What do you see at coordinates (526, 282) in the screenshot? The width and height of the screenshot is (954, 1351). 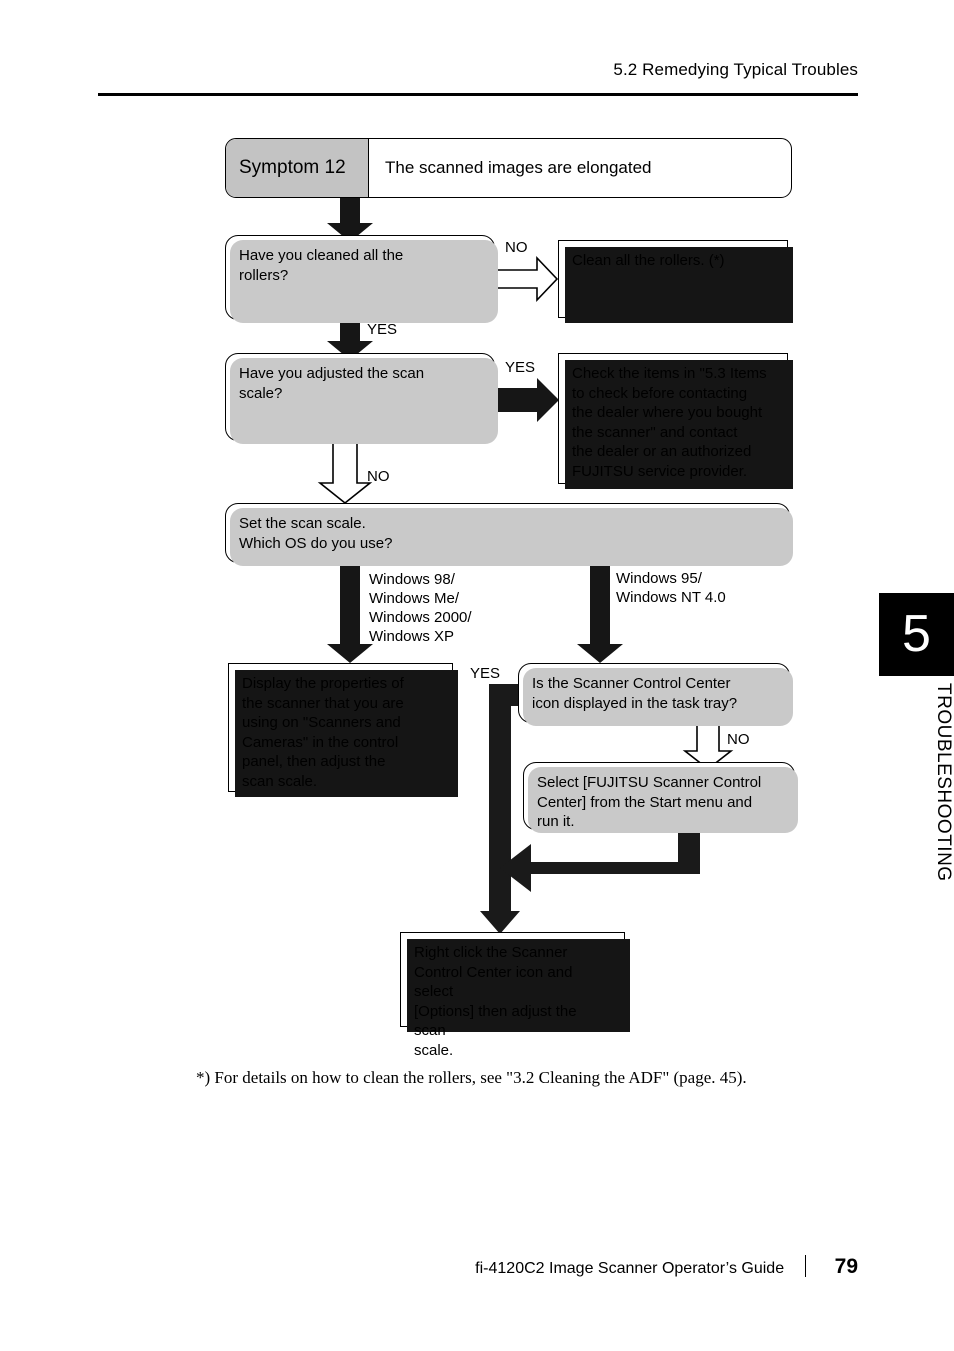 I see `arrow-no-to-clean-rollers` at bounding box center [526, 282].